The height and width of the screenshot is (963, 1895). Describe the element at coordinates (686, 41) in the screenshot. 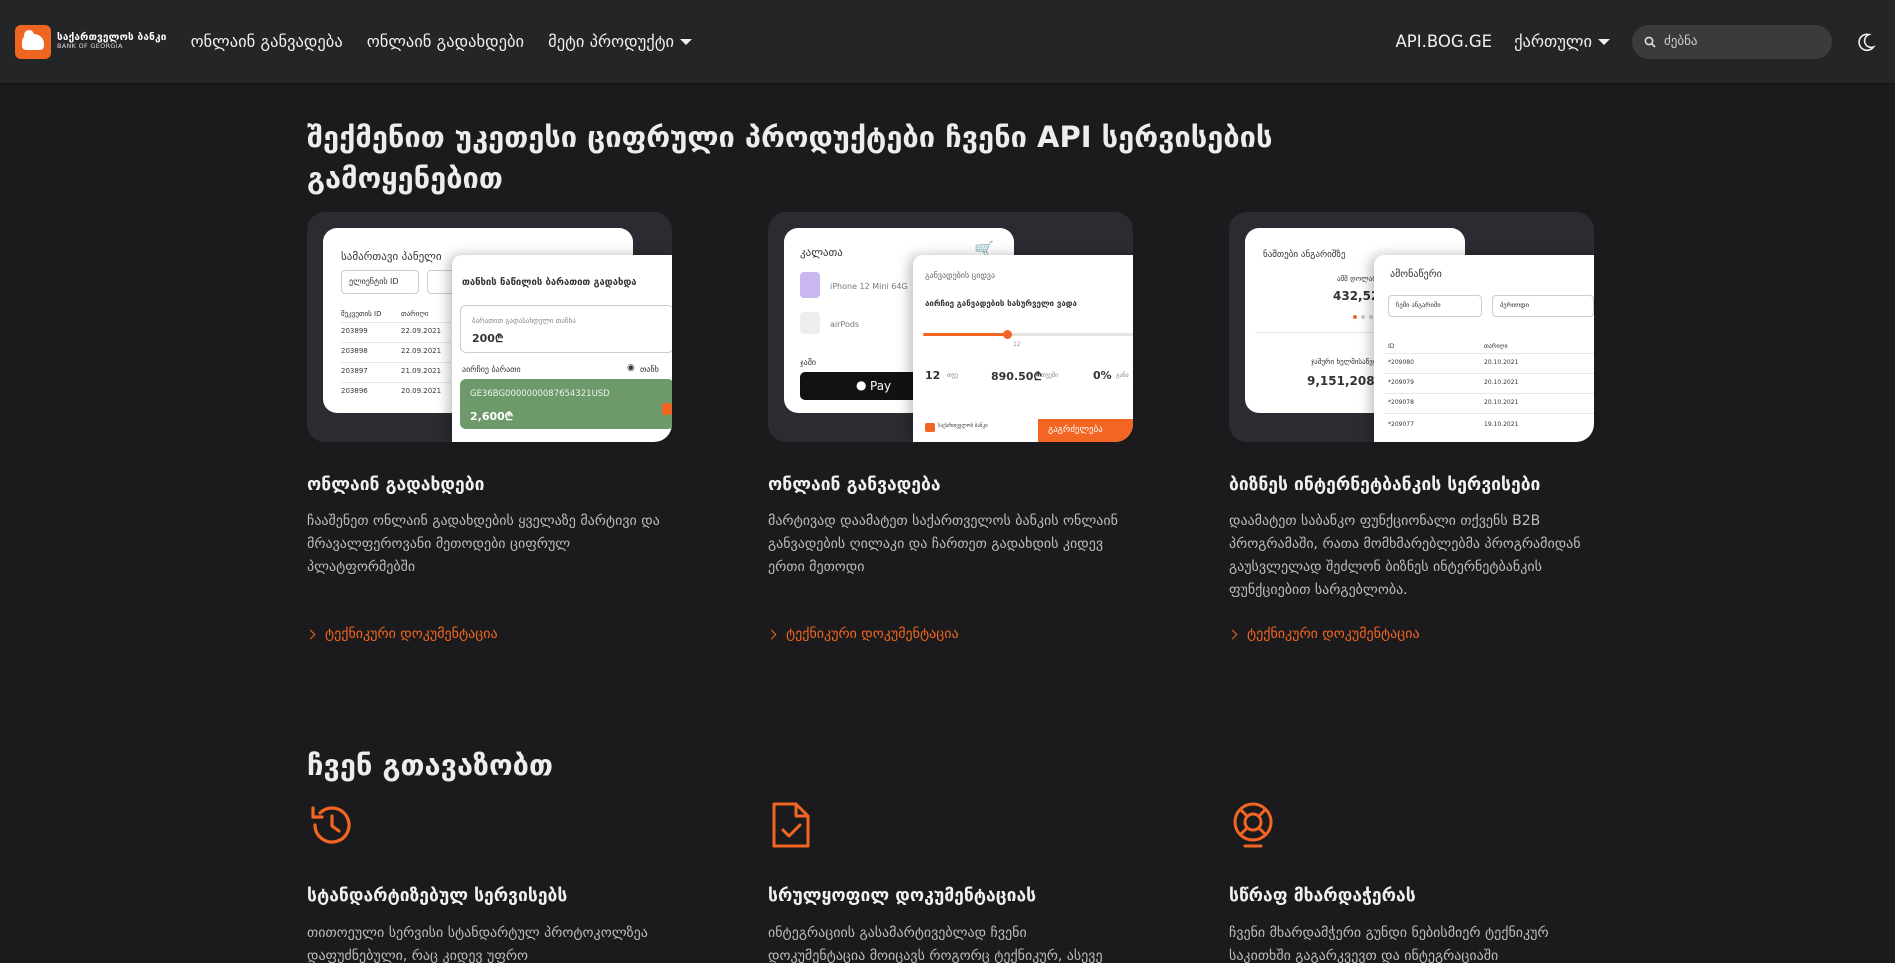

I see `chevron-down-icon` at that location.